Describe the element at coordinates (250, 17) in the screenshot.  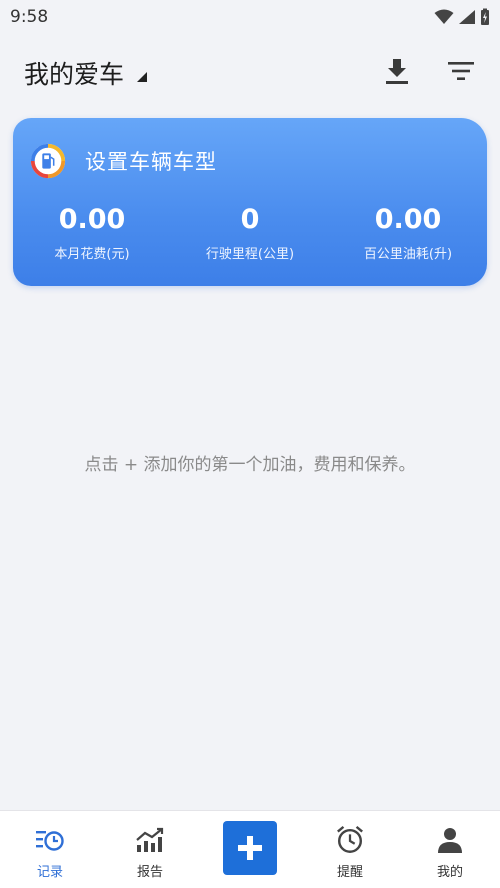
I see `status-bar: 9:58` at that location.